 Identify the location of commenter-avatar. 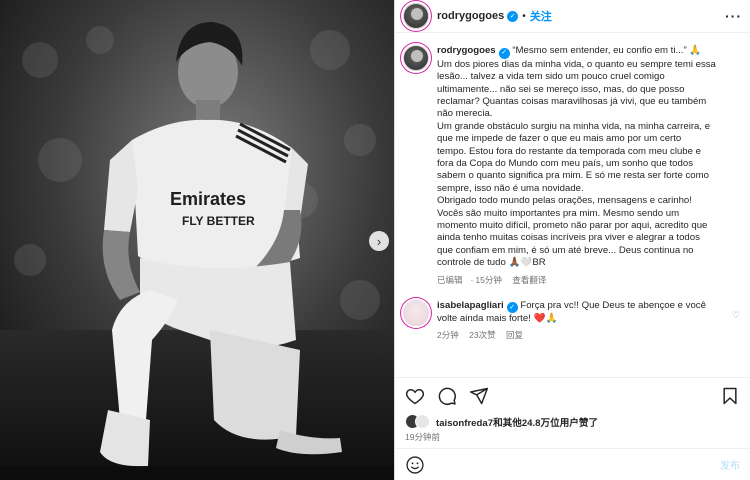
(416, 312).